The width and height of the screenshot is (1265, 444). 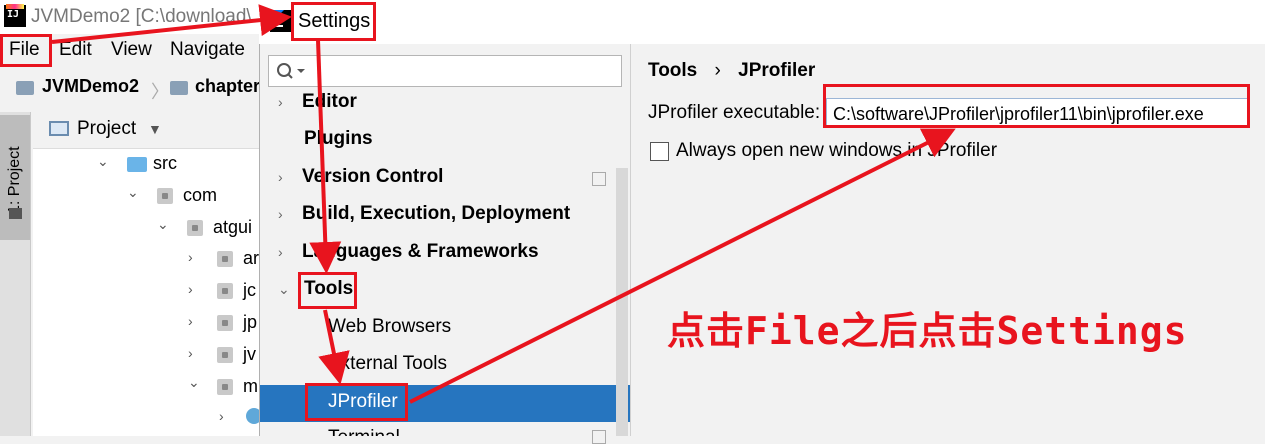 What do you see at coordinates (171, 24) in the screenshot?
I see `arrow-file-to-settings` at bounding box center [171, 24].